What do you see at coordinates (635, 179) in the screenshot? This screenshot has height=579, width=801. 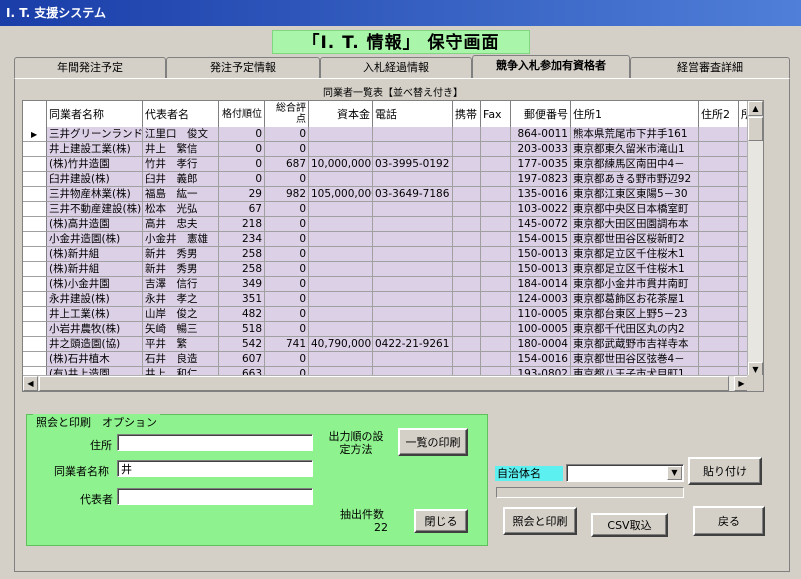 I see `table-cell: 東京都あきる野市野辺92` at bounding box center [635, 179].